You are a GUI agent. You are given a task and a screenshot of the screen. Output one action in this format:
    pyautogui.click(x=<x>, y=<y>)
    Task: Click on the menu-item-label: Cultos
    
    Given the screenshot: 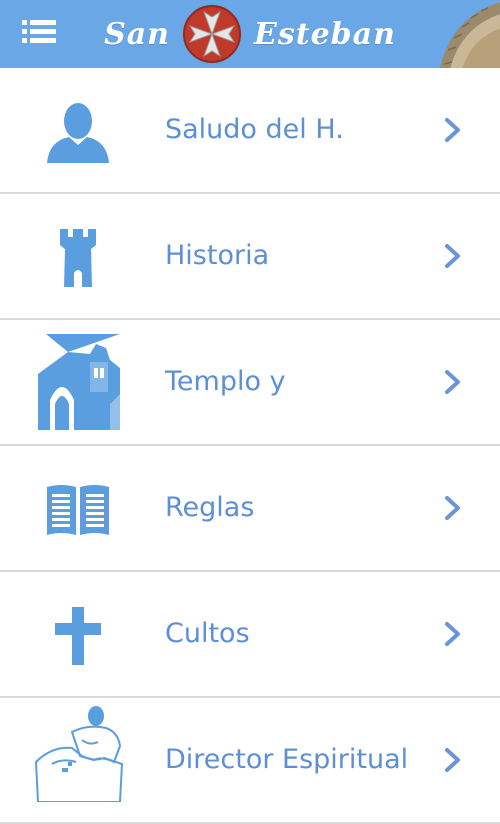 What is the action you would take?
    pyautogui.click(x=207, y=633)
    